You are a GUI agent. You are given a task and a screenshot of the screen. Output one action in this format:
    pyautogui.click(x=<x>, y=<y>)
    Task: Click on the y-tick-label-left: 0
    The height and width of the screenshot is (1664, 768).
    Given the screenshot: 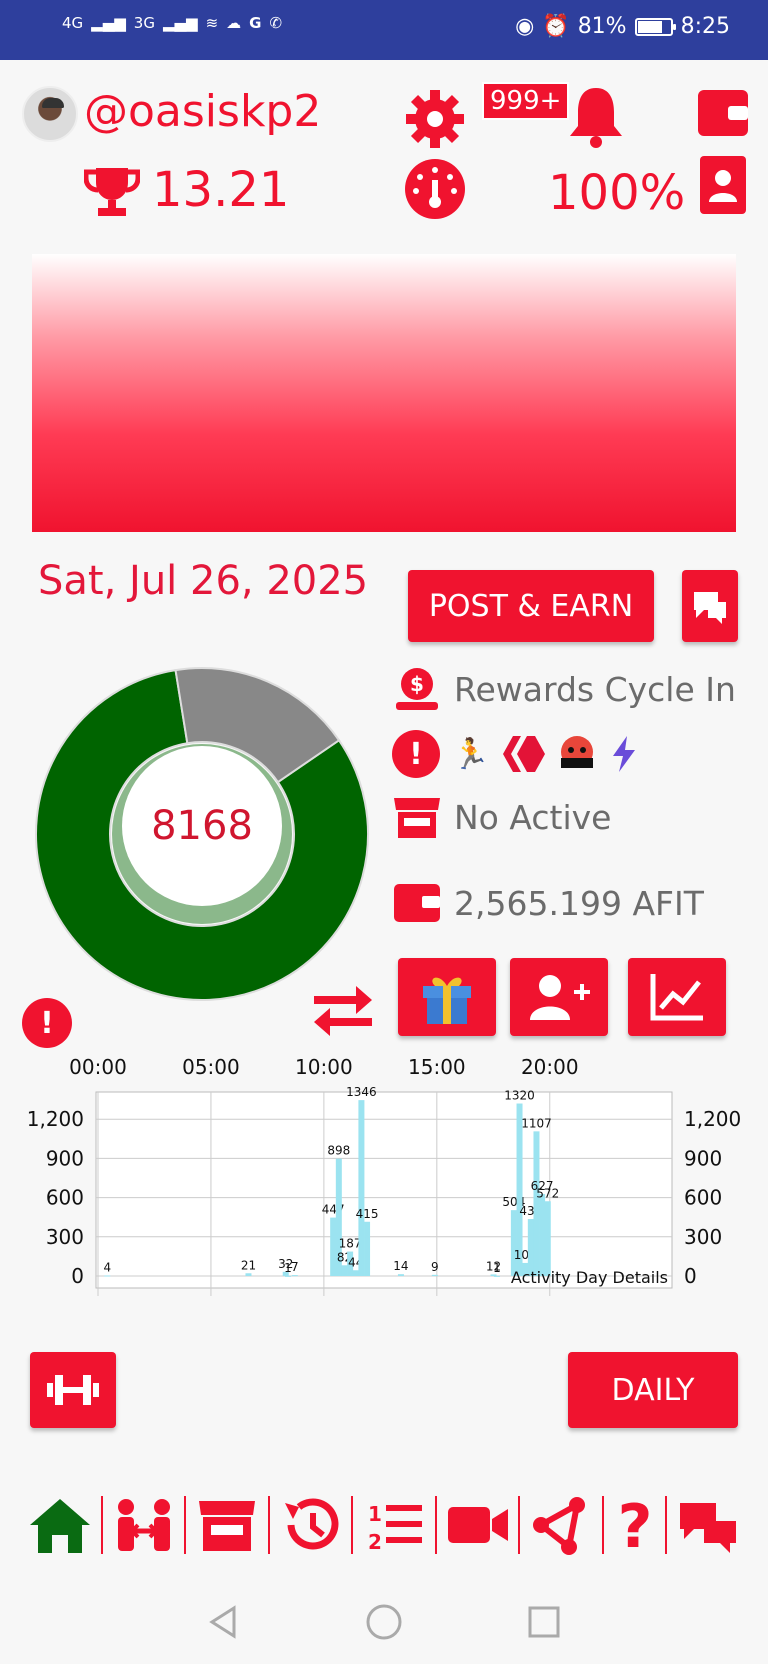 What is the action you would take?
    pyautogui.click(x=77, y=1276)
    